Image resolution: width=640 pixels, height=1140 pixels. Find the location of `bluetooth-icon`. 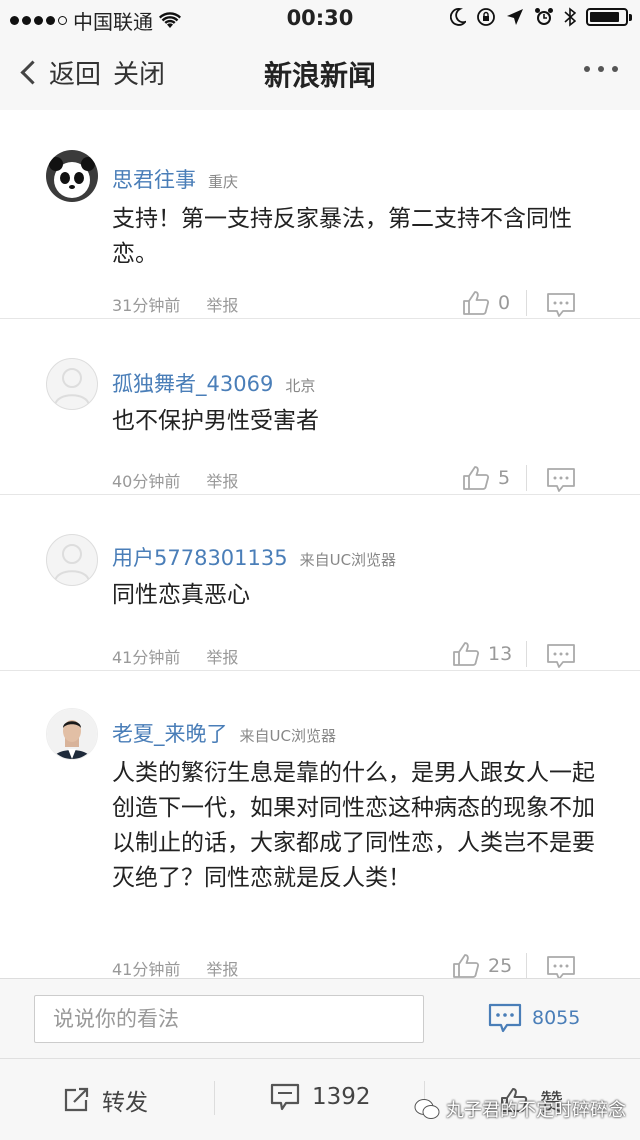

bluetooth-icon is located at coordinates (570, 17).